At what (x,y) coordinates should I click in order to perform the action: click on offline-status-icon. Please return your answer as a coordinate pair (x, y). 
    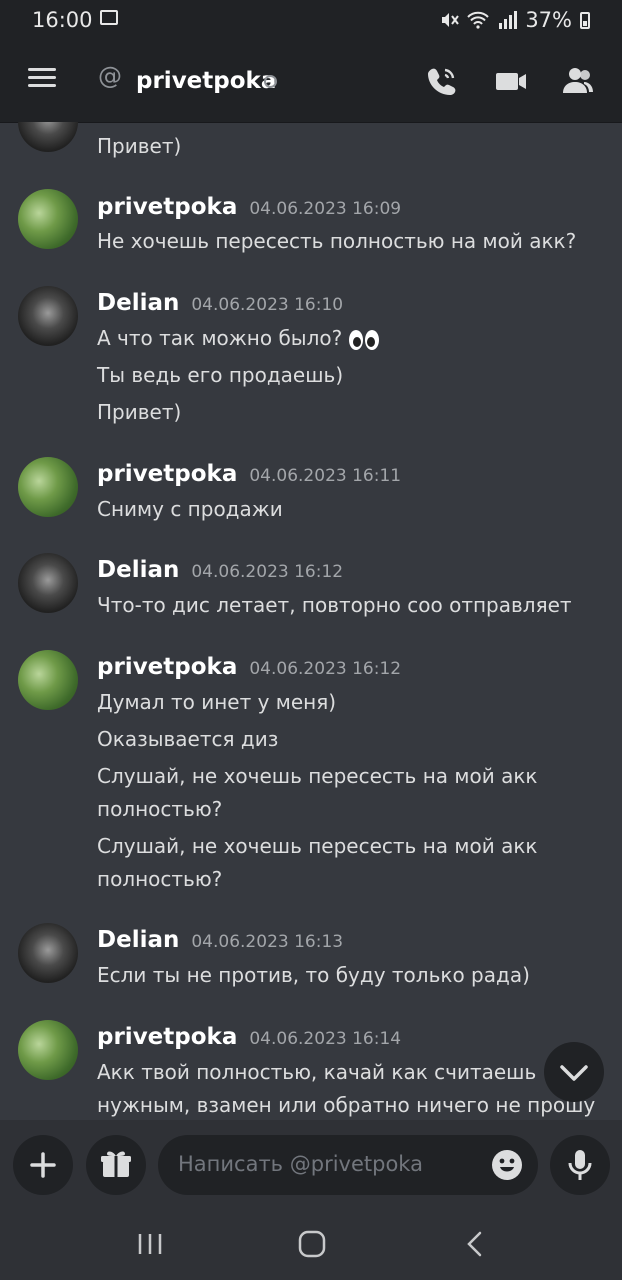
    Looking at the image, I should click on (270, 81).